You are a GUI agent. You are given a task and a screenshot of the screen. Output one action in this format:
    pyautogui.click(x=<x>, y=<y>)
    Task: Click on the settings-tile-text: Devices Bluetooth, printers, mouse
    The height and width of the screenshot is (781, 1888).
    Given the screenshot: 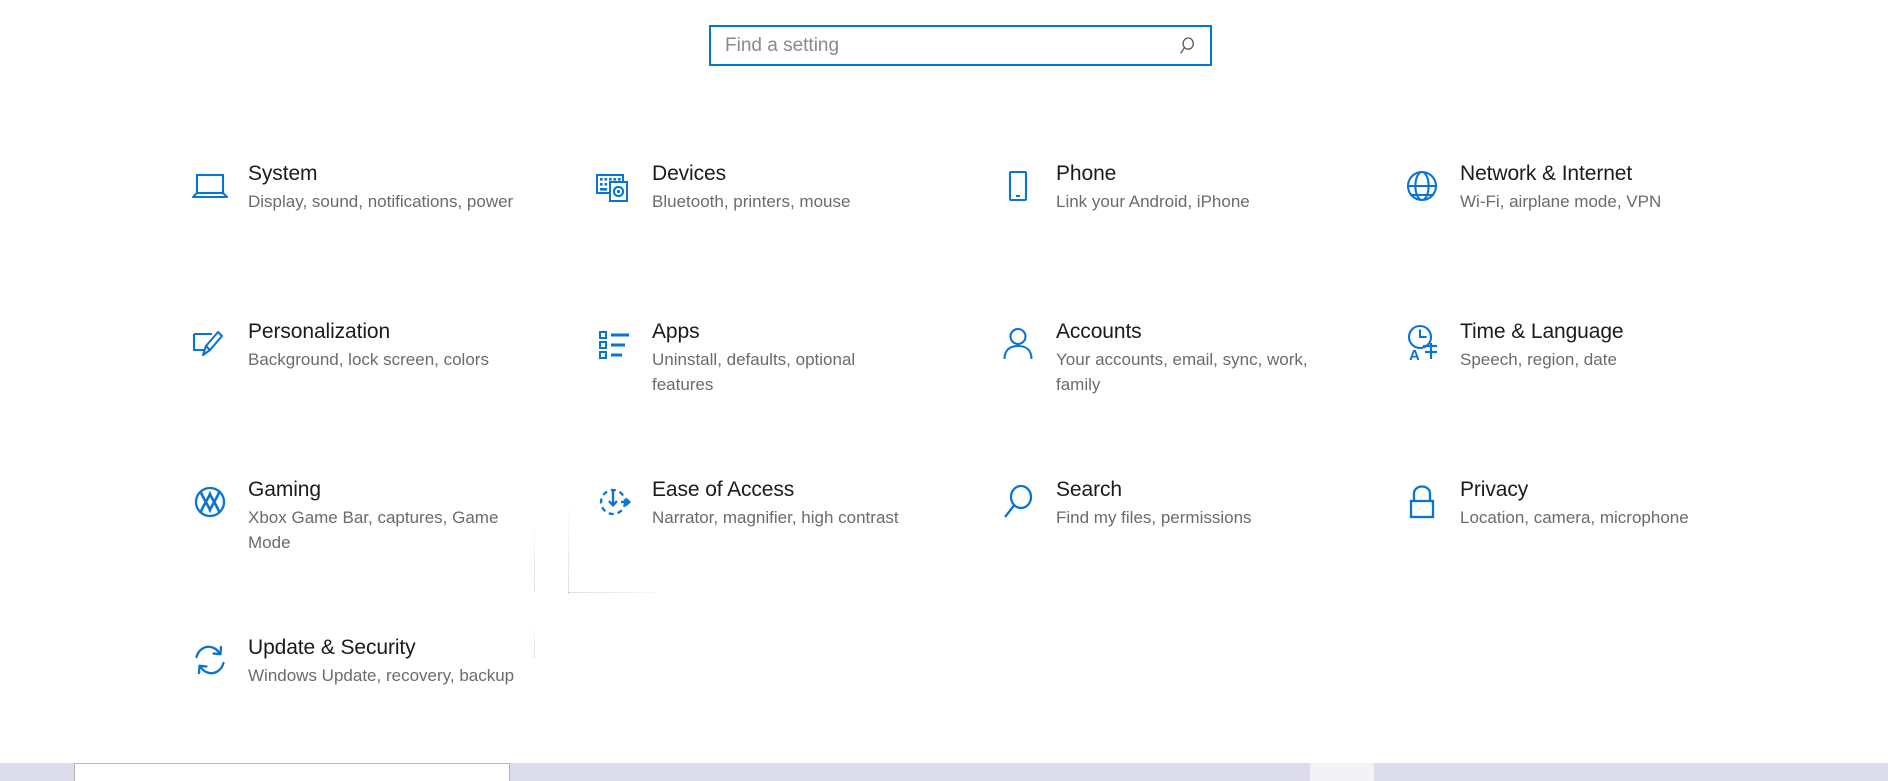 What is the action you would take?
    pyautogui.click(x=823, y=187)
    